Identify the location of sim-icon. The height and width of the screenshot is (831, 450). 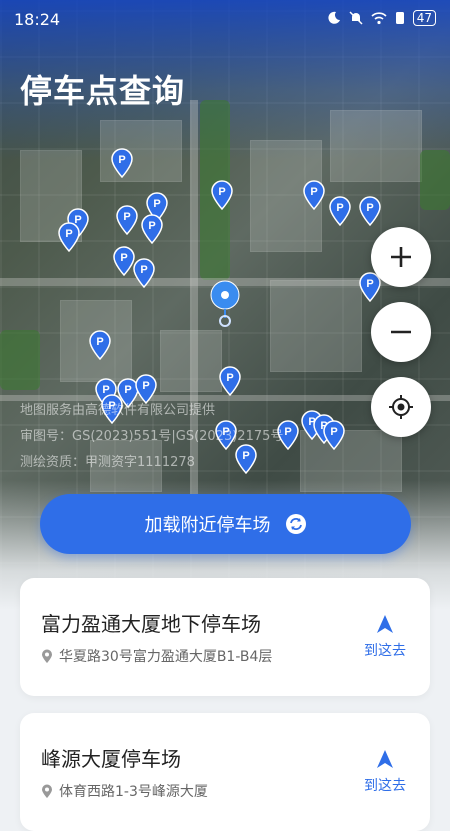
(400, 18).